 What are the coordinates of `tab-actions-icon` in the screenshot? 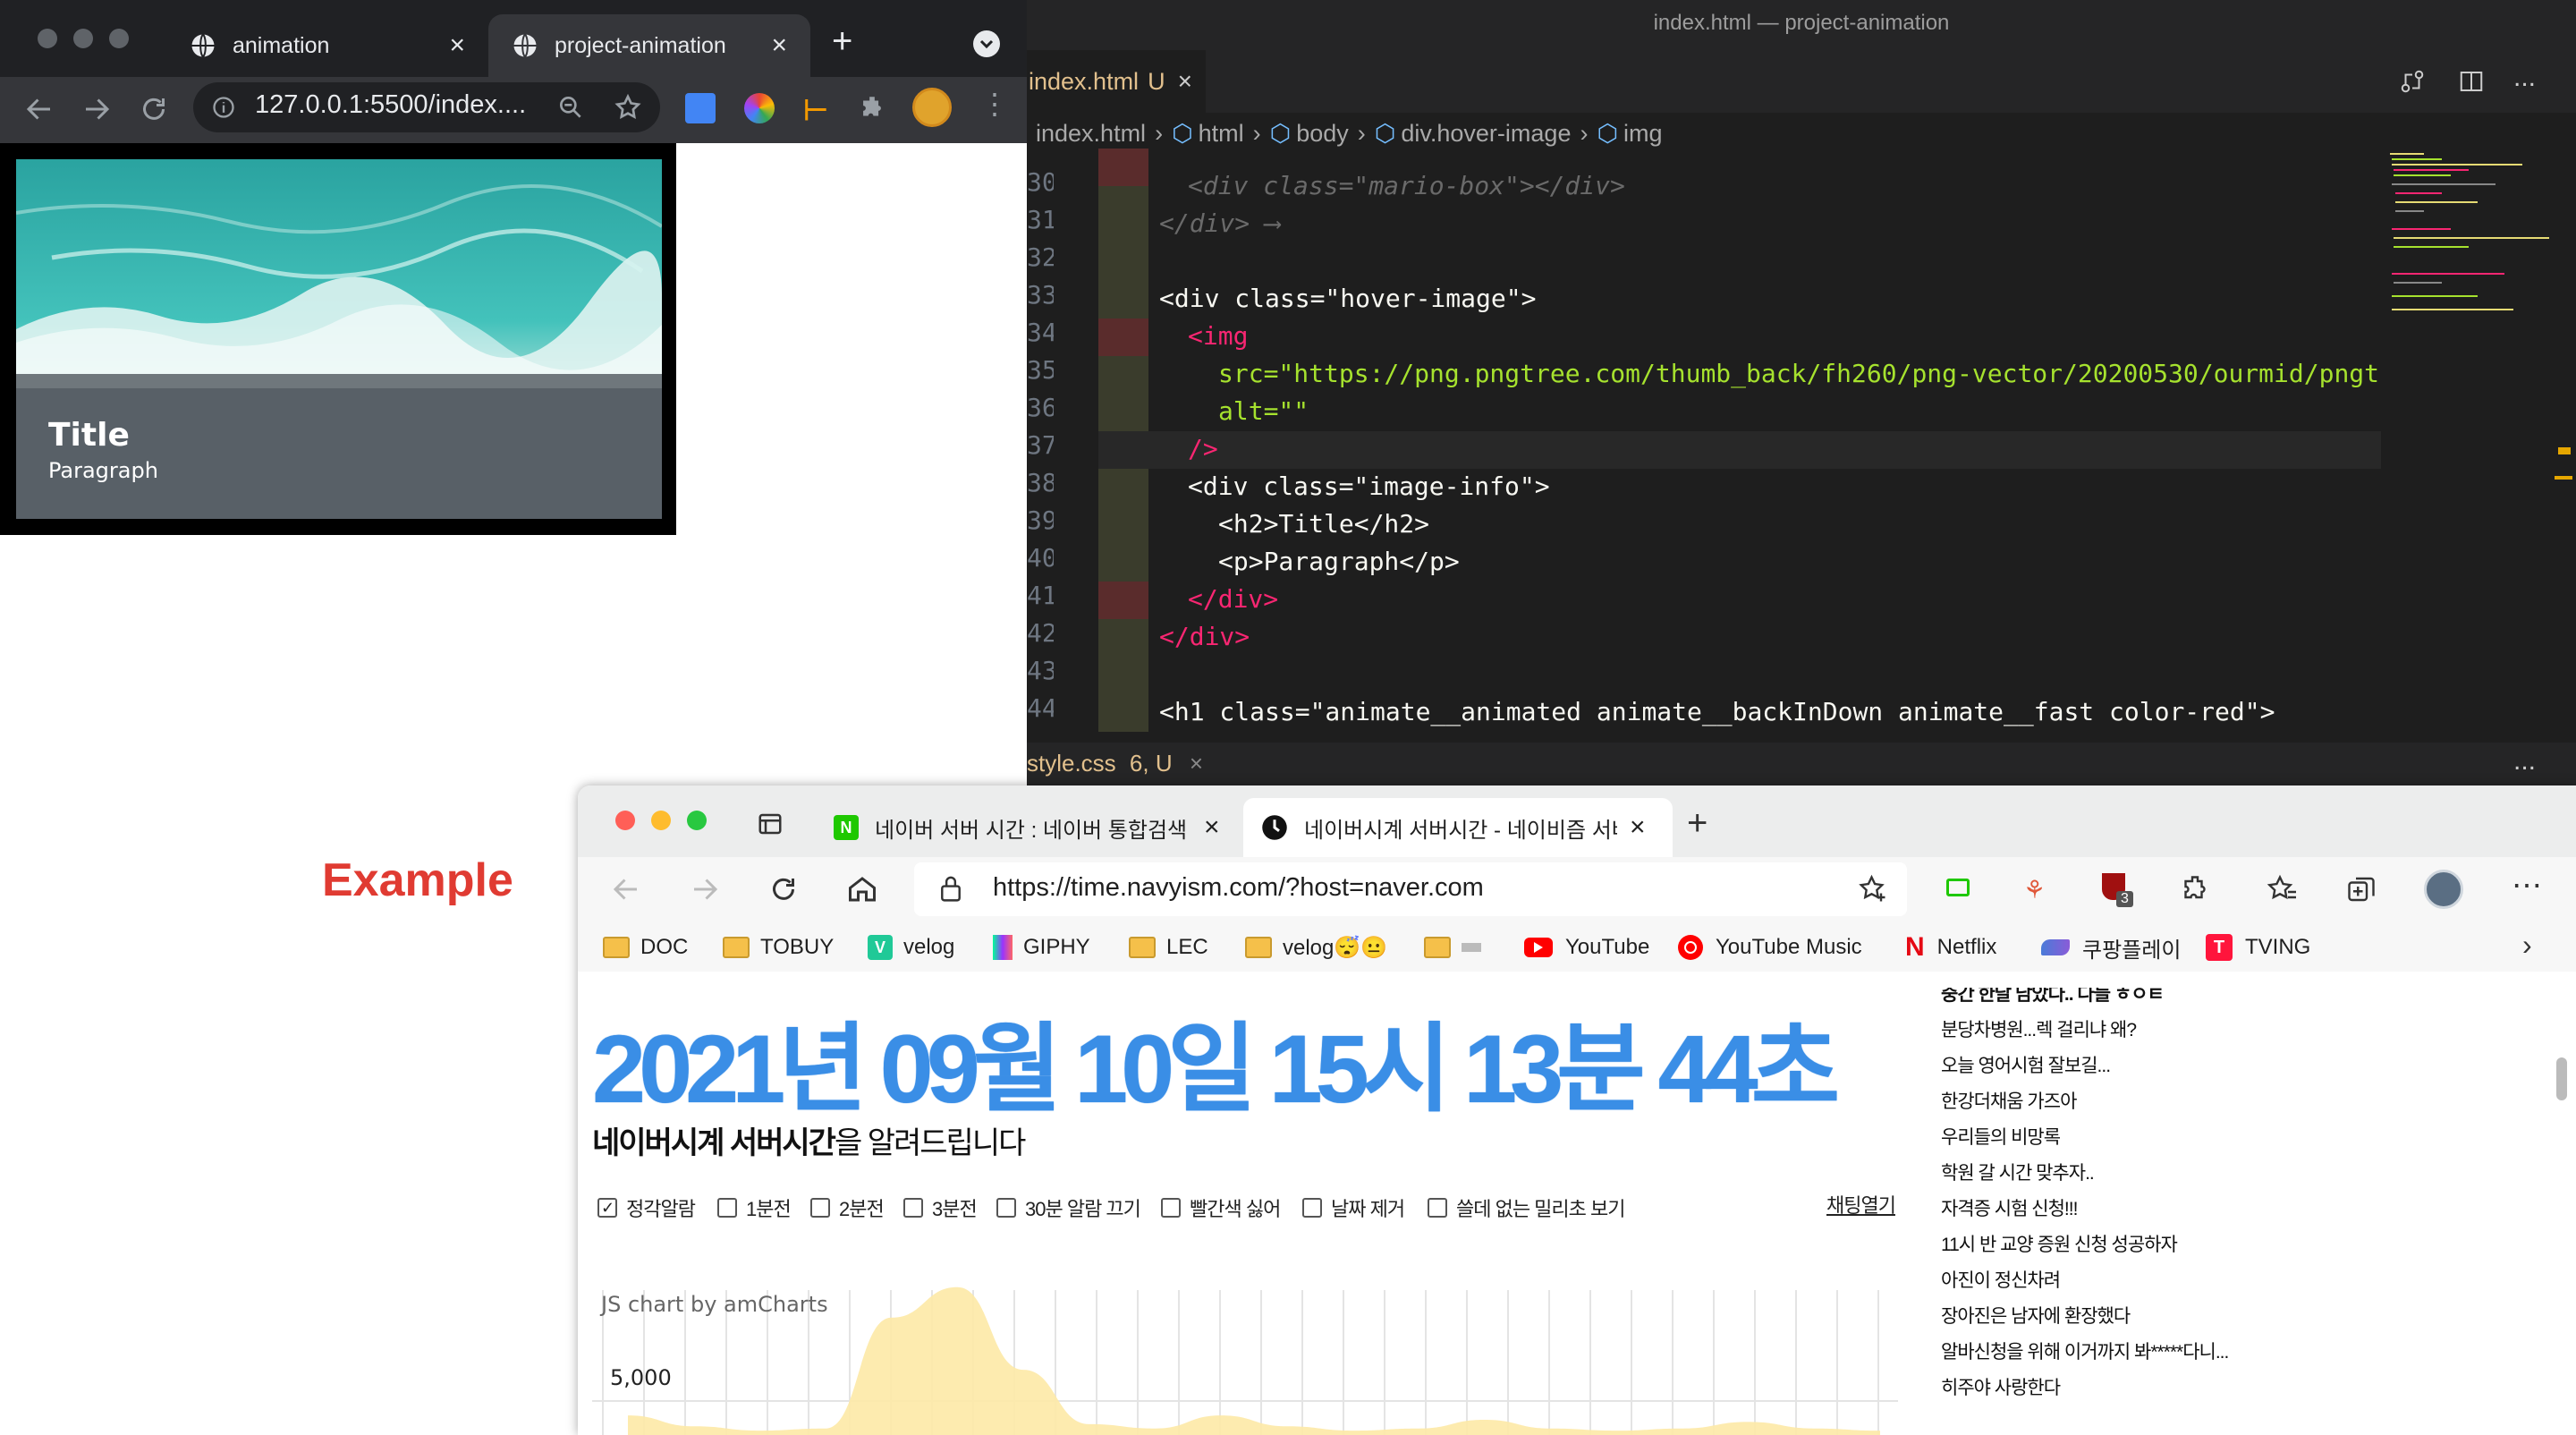 It's located at (770, 824).